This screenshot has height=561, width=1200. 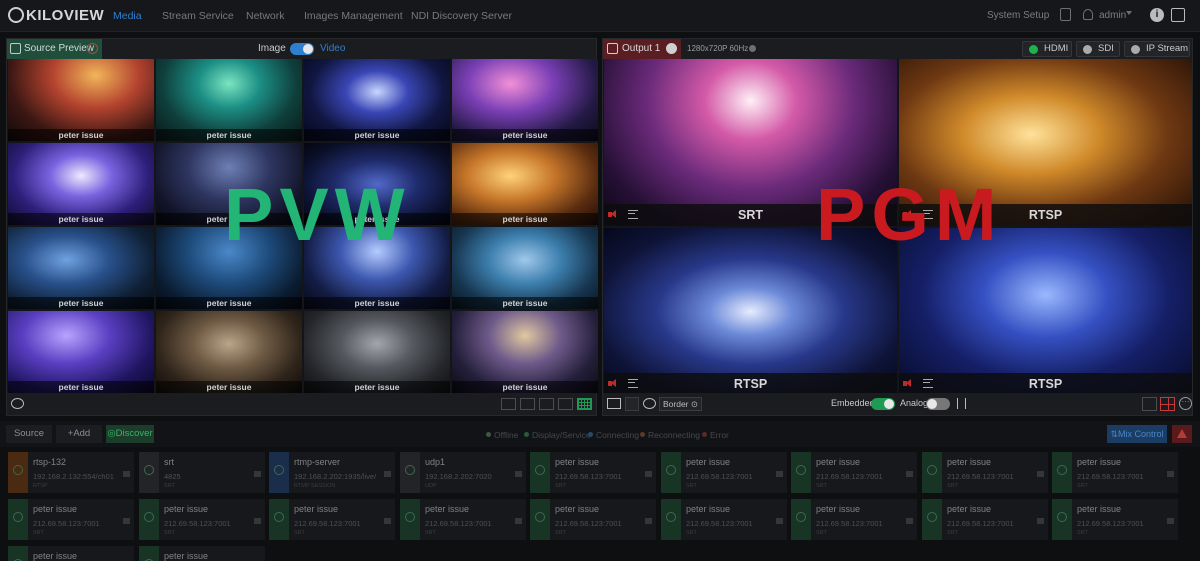 I want to click on source-tab: Source, so click(x=29, y=434).